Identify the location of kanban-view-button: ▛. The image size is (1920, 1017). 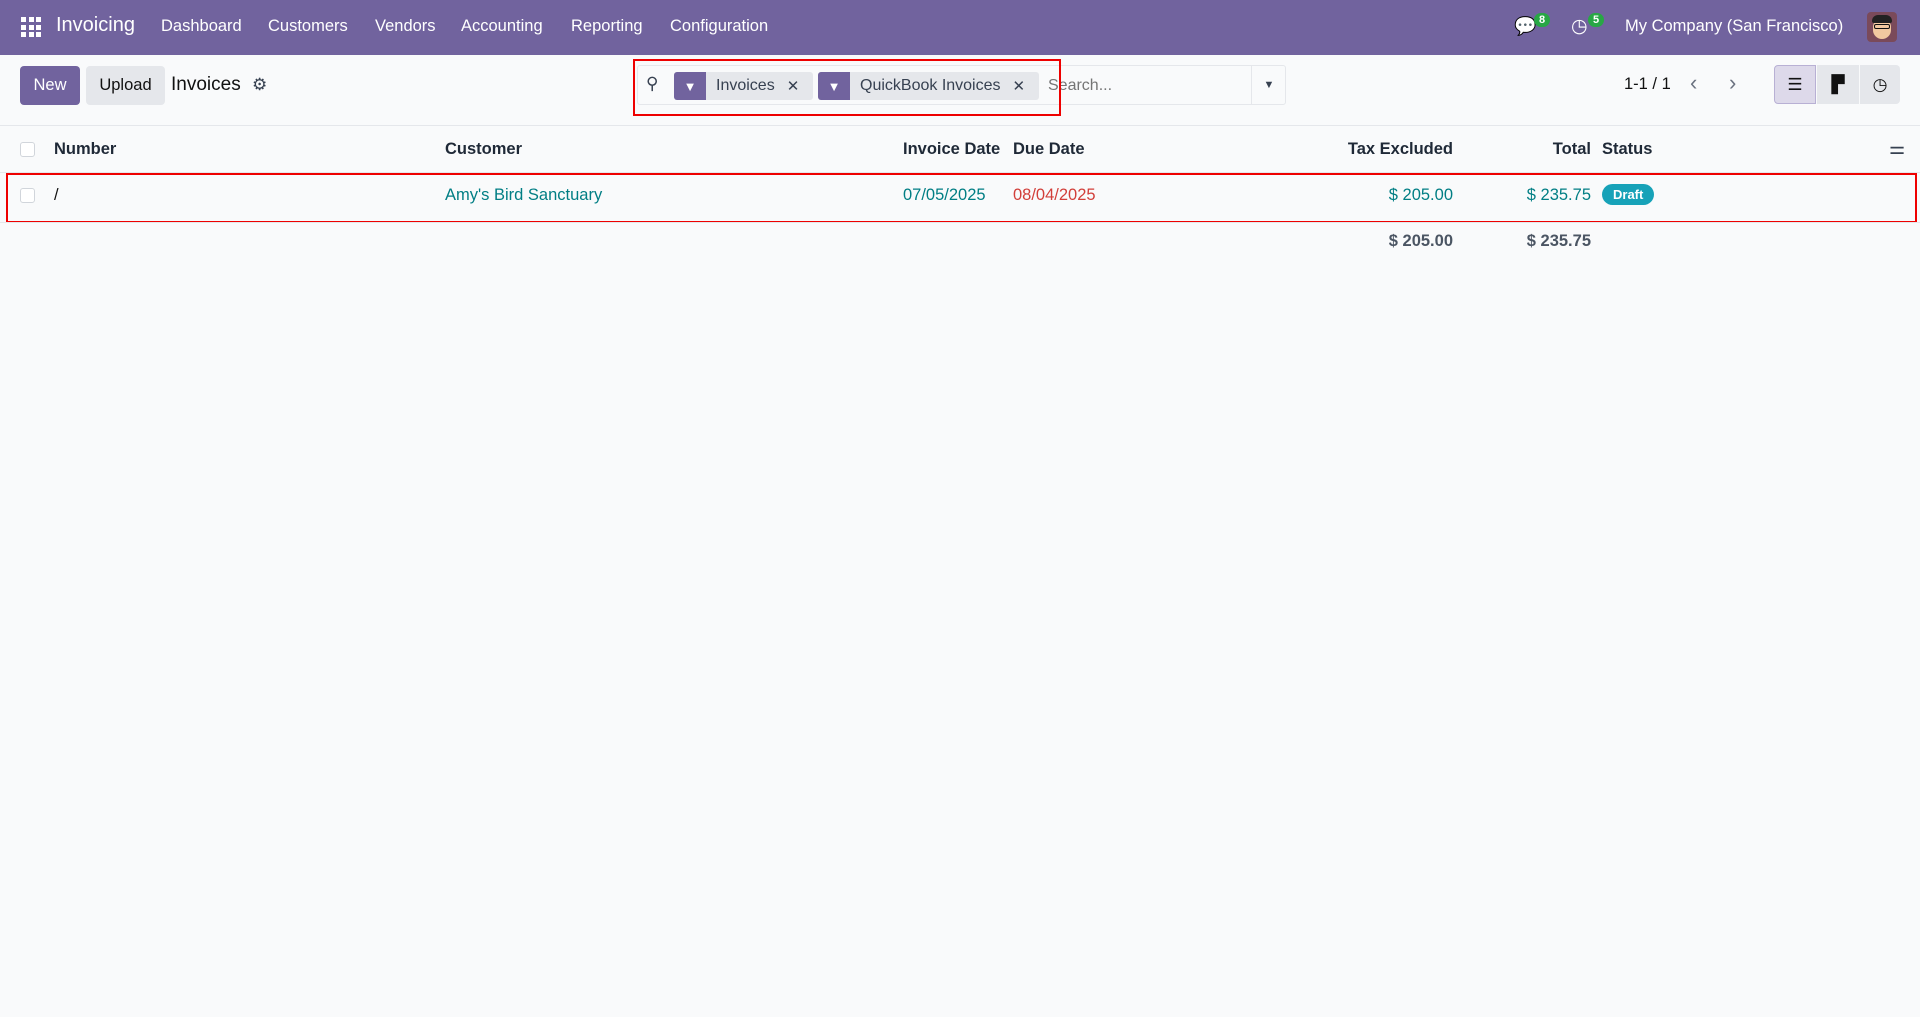
(1838, 84).